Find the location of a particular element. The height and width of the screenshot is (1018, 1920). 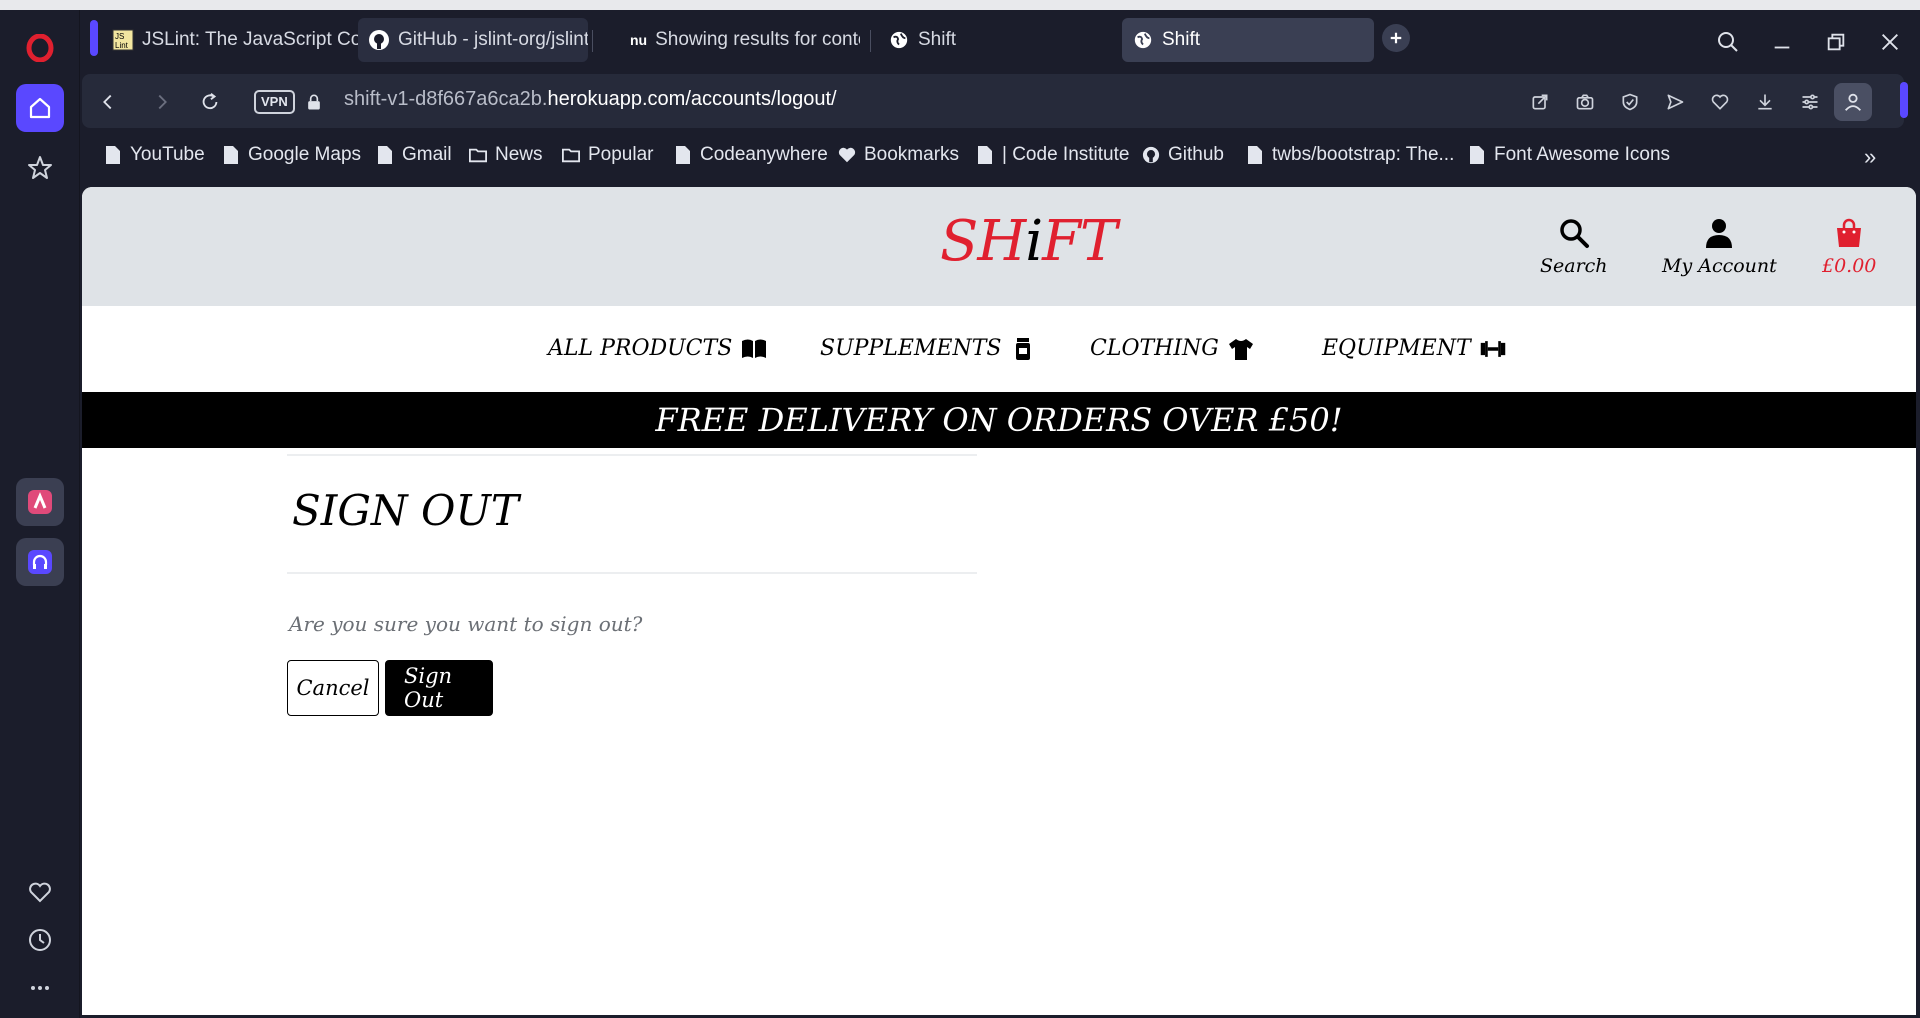

sign-out-button: Sign Out is located at coordinates (439, 688).